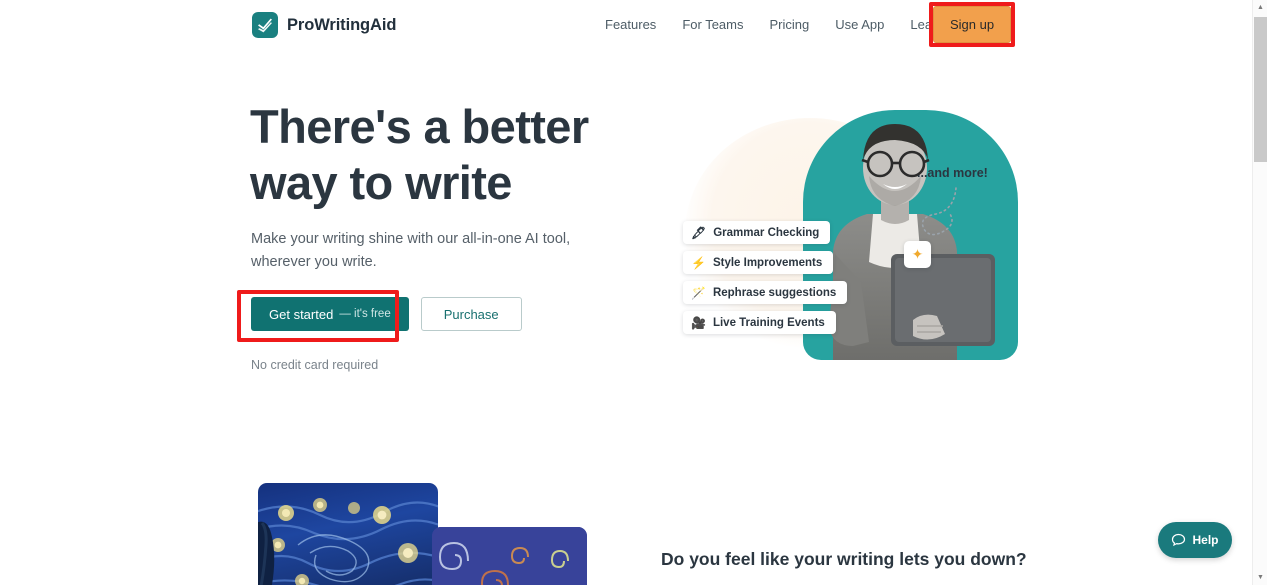 This screenshot has height=585, width=1267. I want to click on starry-night-image-card, so click(348, 534).